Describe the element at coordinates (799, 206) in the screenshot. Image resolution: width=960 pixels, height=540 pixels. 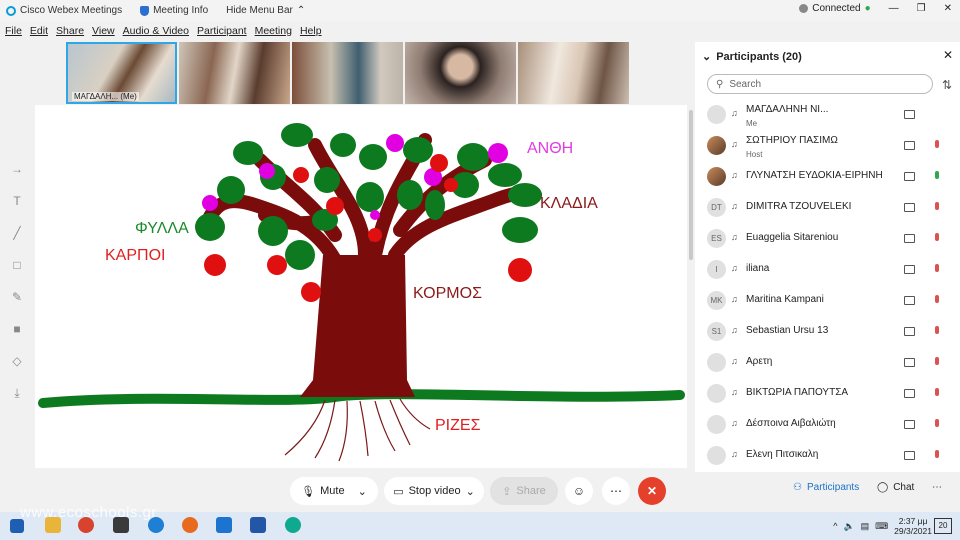
I see `participant-name: DIMITRA TZOUVELEKI` at that location.